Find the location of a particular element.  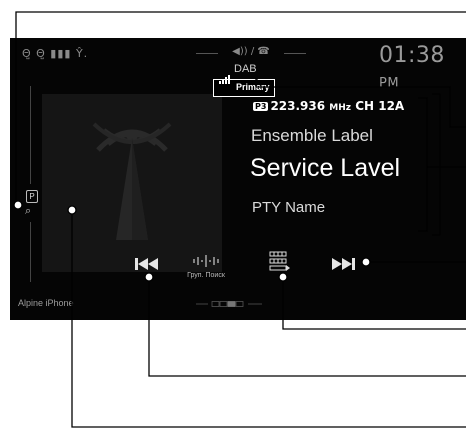

callout-marker-next is located at coordinates (366, 262).